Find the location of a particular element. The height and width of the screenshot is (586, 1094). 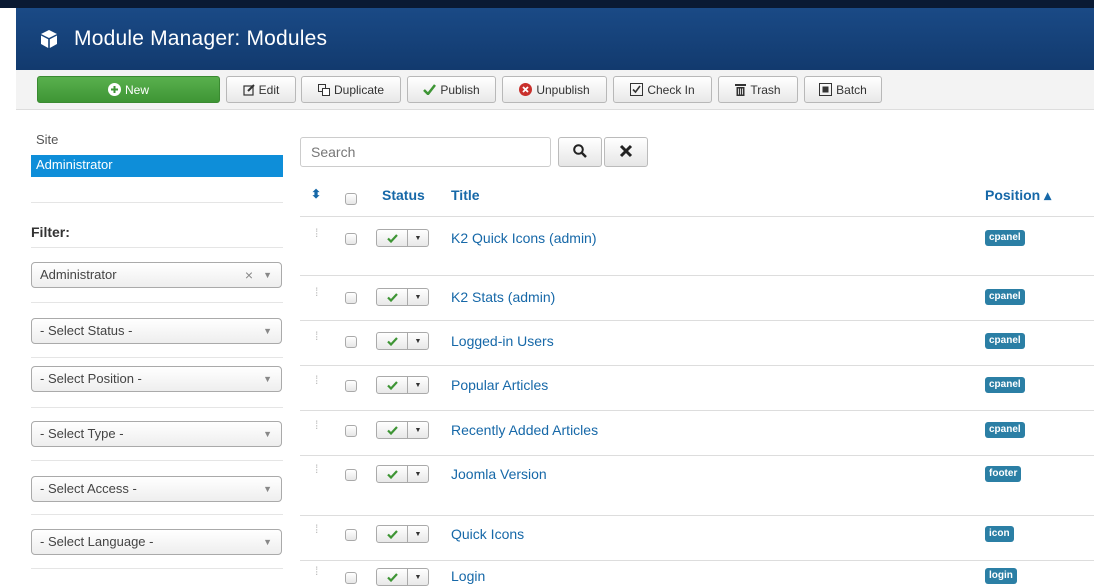

position-filter-select: - Select Position - ▼ is located at coordinates (156, 379).